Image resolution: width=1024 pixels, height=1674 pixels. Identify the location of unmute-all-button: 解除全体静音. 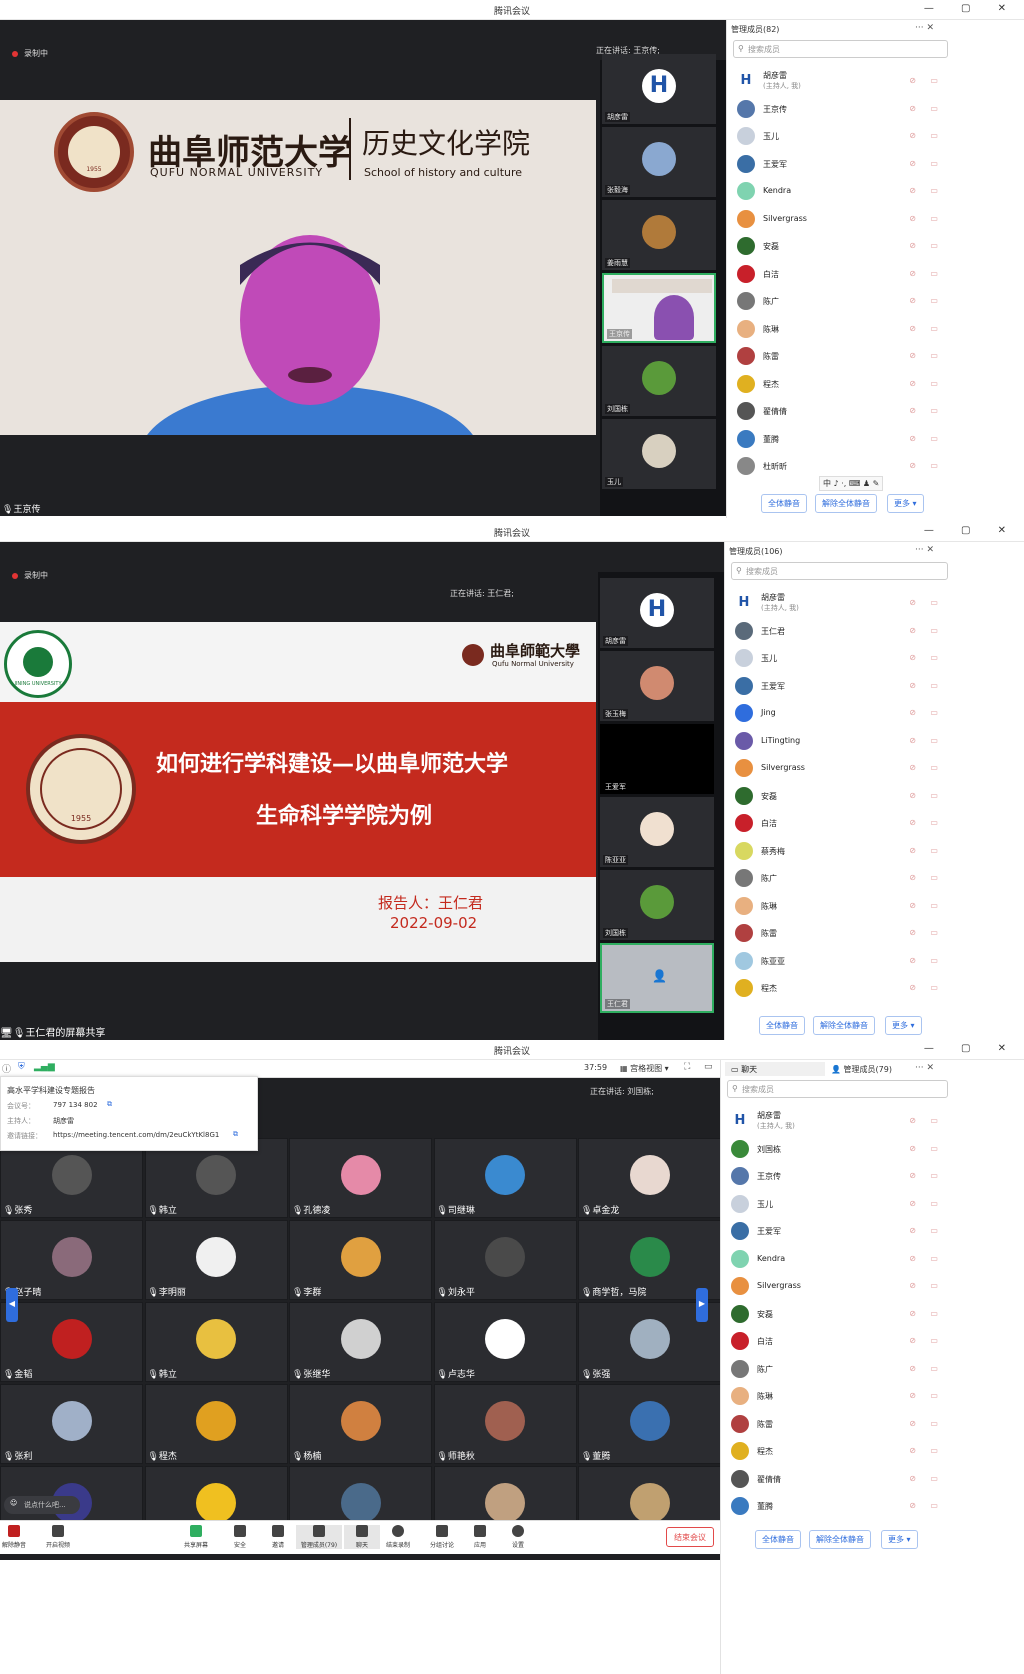
(840, 1539).